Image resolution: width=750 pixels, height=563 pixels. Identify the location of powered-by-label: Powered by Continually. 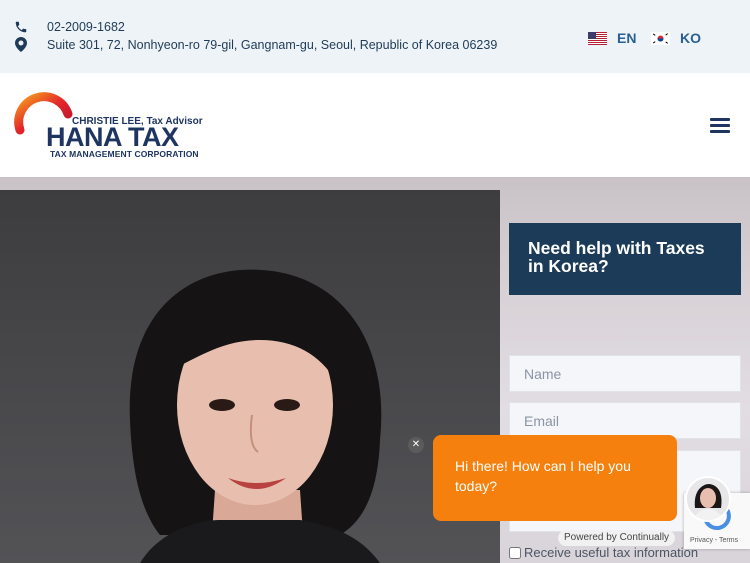
(617, 538).